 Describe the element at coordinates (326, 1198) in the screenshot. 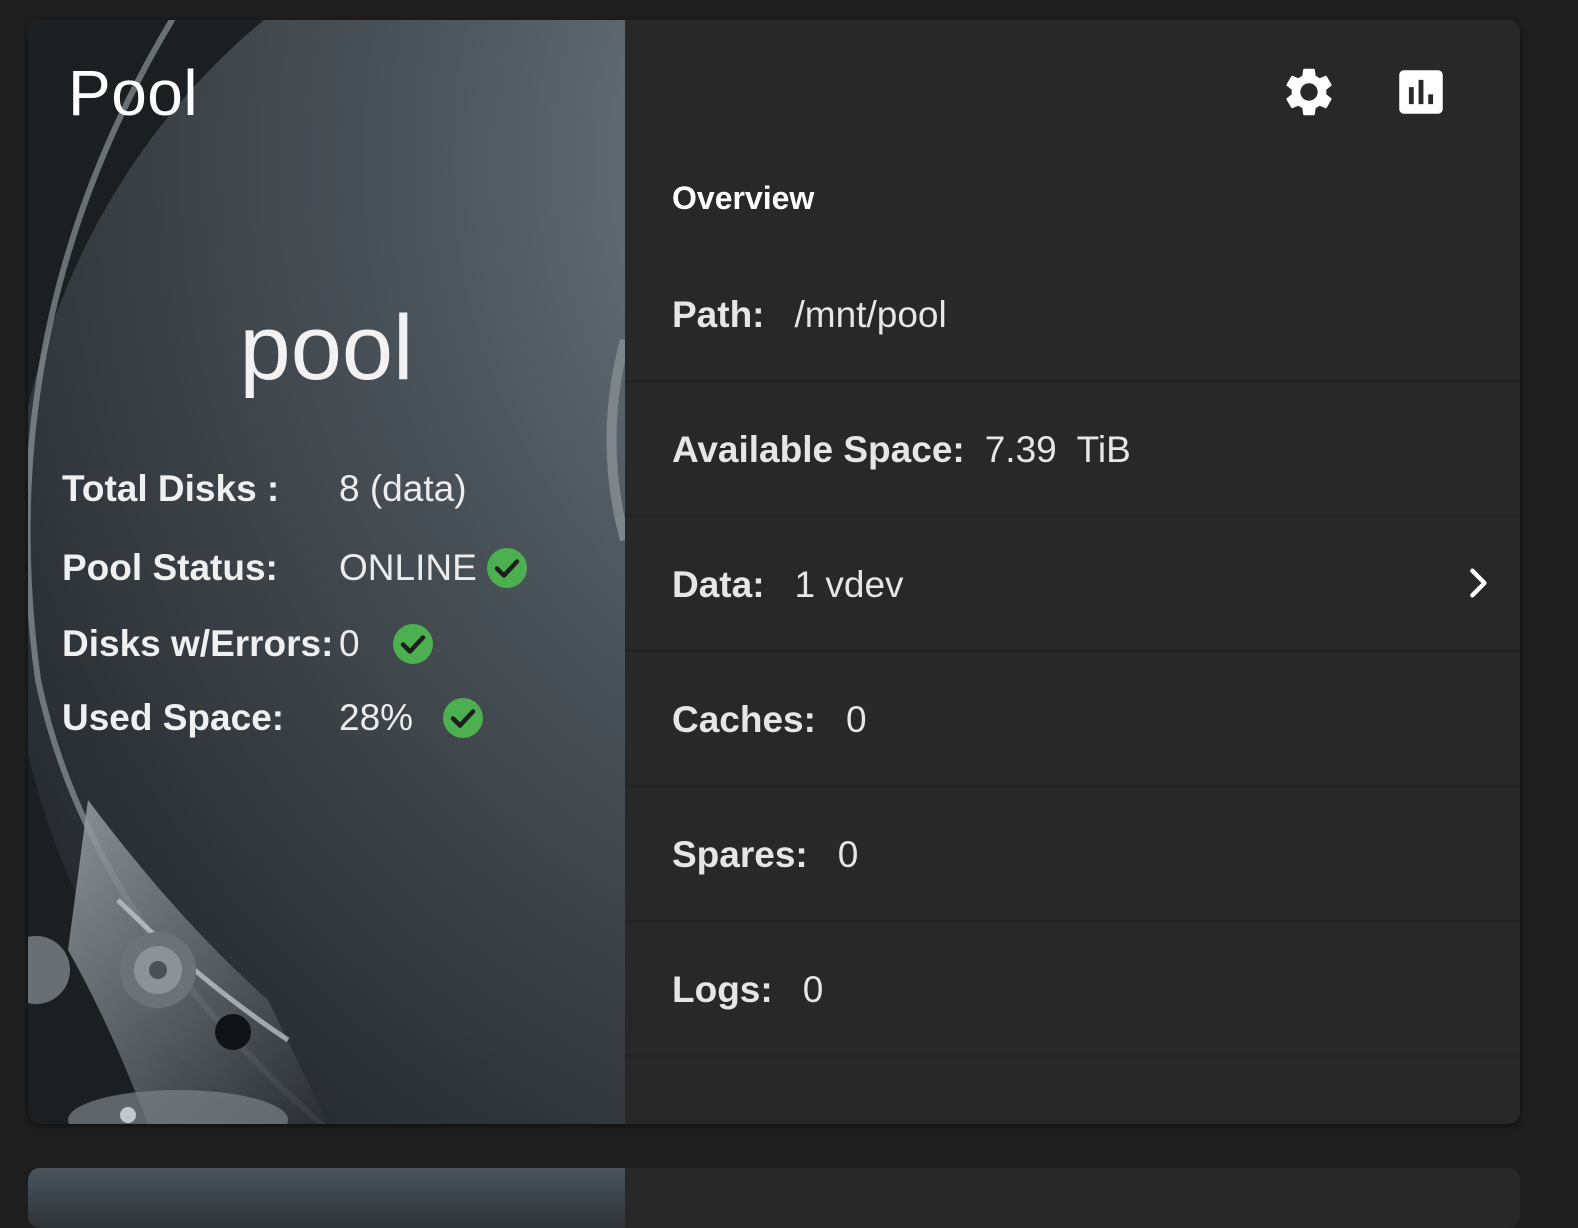

I see `next-pool-image-panel` at that location.